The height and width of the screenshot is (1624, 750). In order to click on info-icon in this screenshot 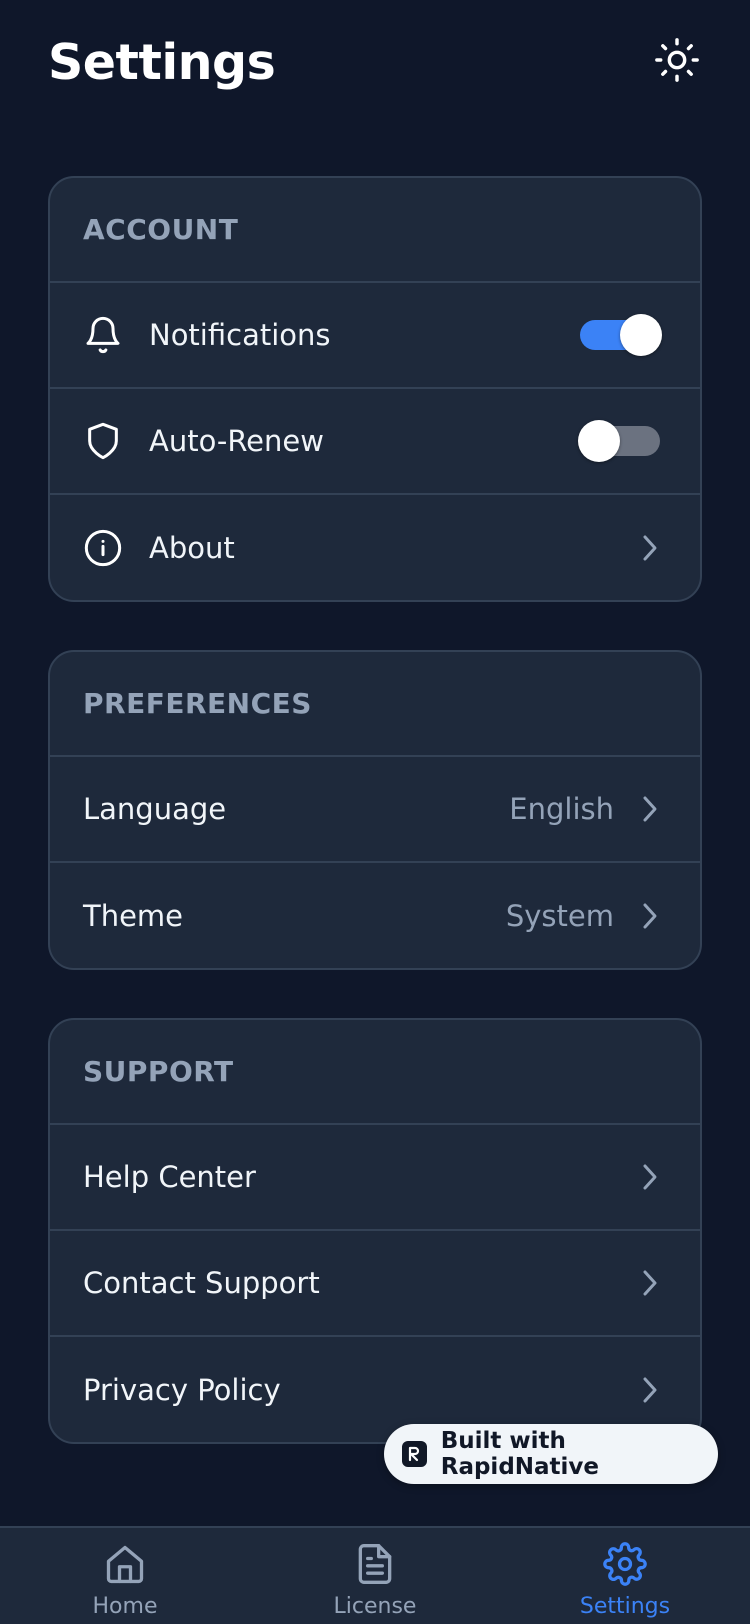, I will do `click(103, 548)`.